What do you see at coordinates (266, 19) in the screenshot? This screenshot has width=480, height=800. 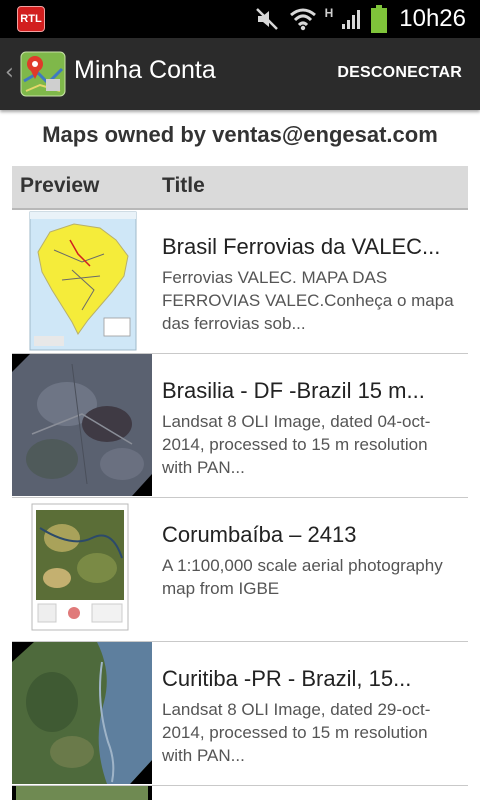 I see `mute-icon` at bounding box center [266, 19].